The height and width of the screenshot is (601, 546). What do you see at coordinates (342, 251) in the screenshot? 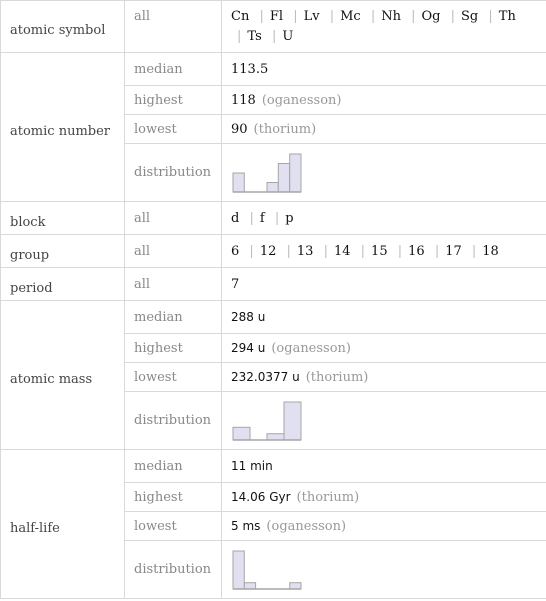
I see `list-item: 14` at bounding box center [342, 251].